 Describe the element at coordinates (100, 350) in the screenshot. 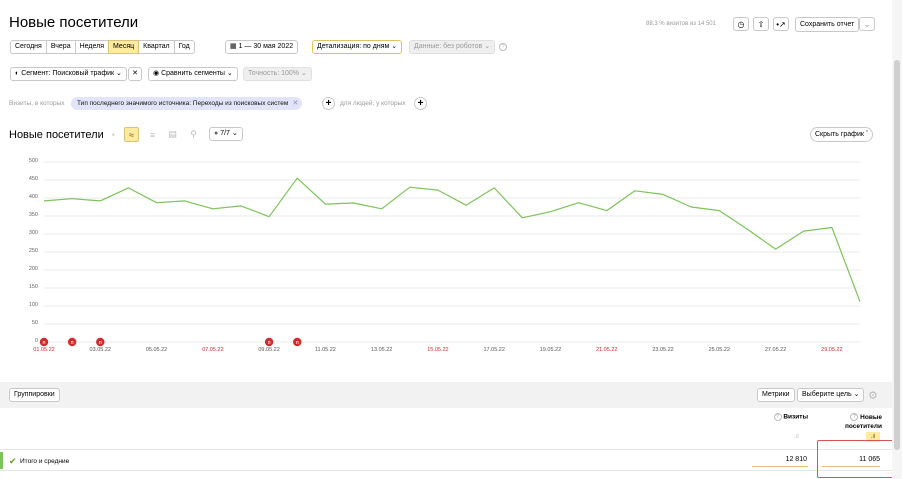

I see `x-tick-label: 03.05.22` at that location.